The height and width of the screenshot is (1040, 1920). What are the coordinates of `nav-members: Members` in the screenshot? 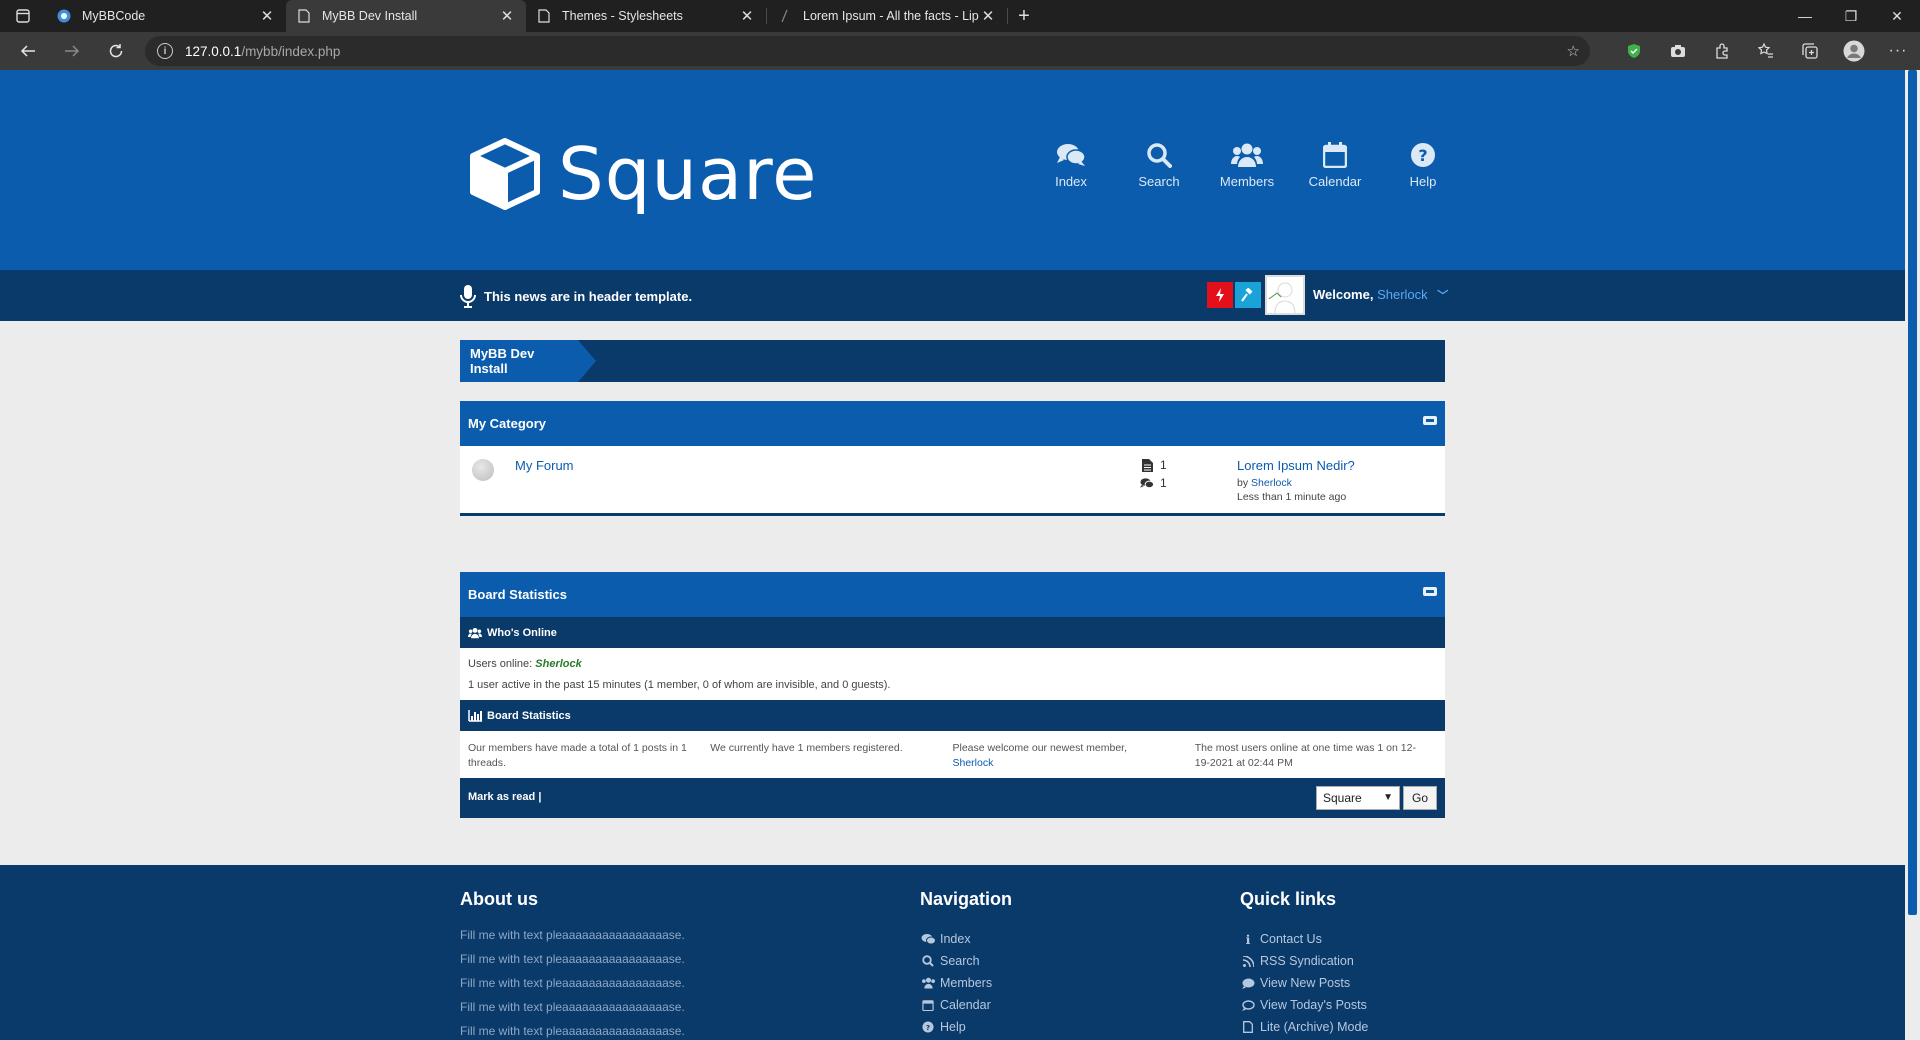 It's located at (1247, 165).